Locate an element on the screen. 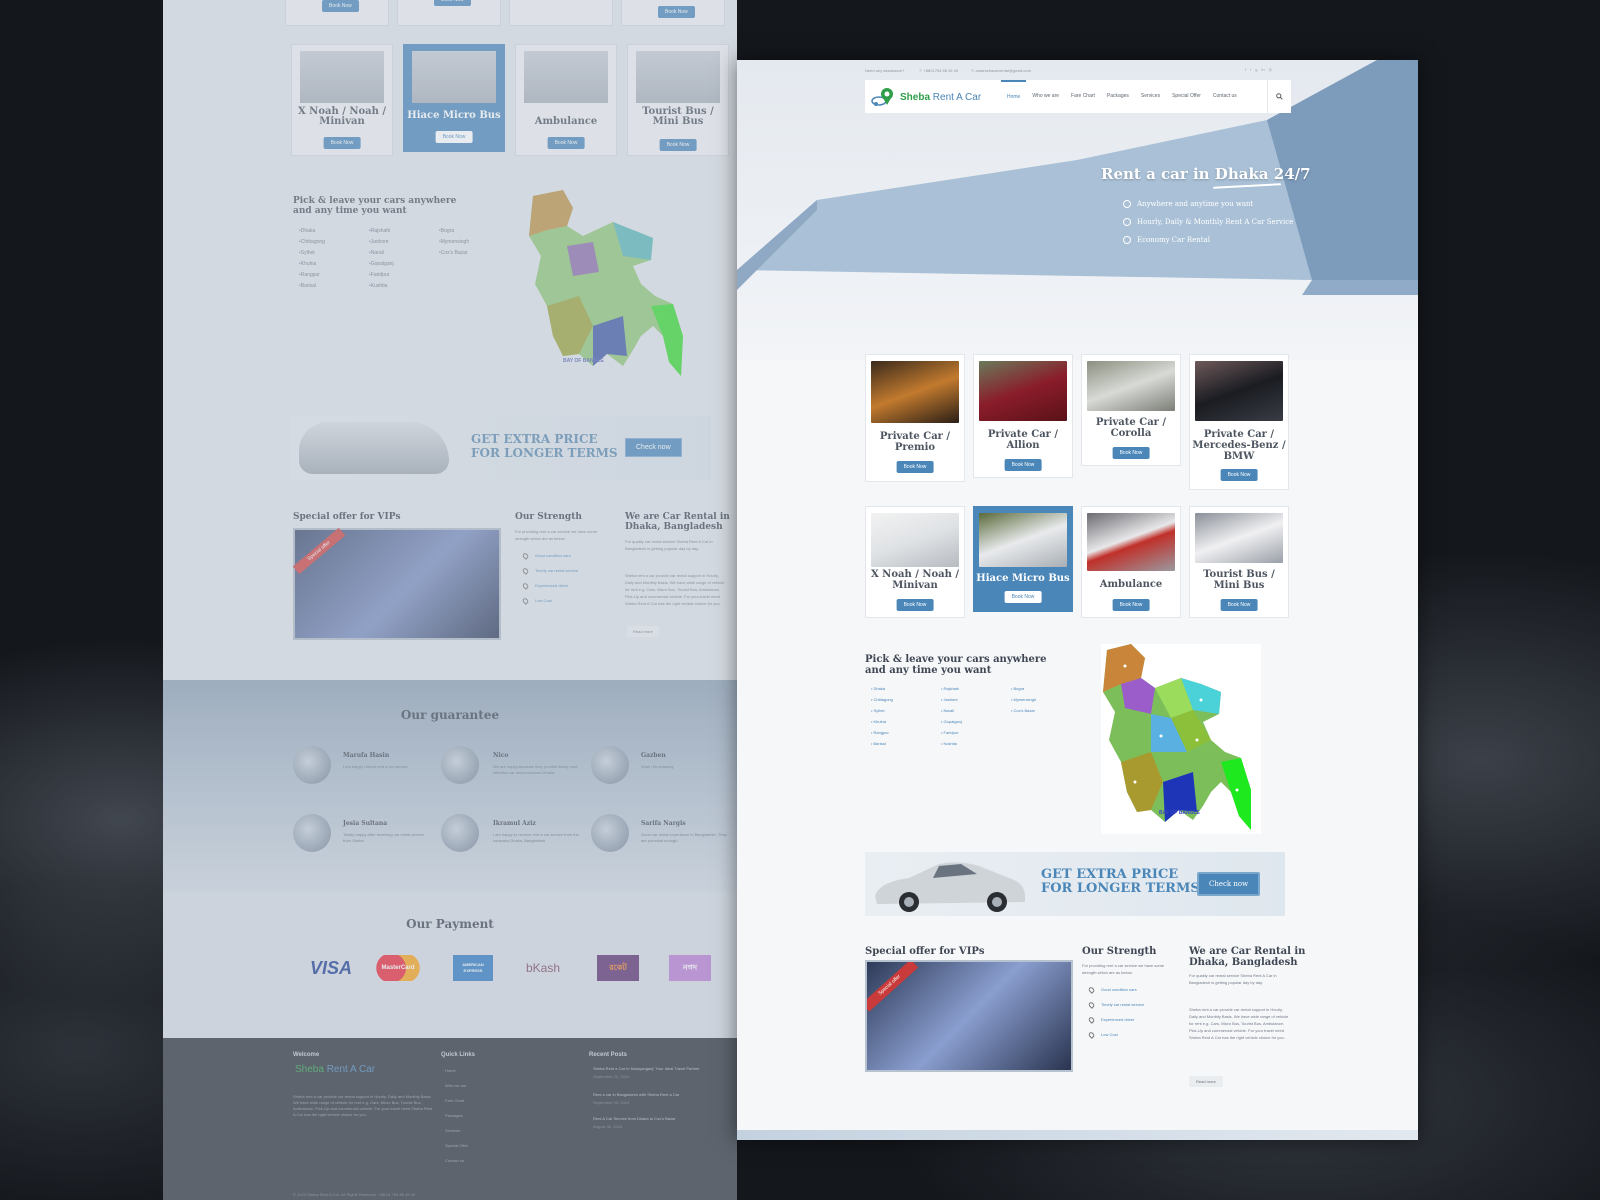 This screenshot has width=1600, height=1200. strength-item: Low Cost is located at coordinates (1115, 1034).